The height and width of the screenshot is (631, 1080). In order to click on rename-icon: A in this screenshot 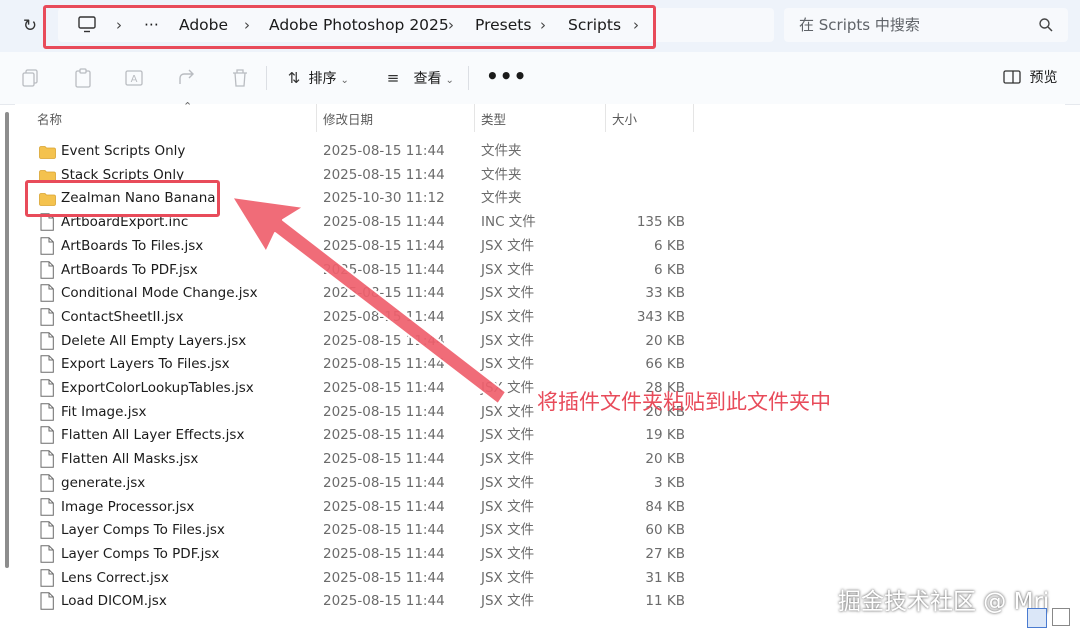, I will do `click(135, 78)`.